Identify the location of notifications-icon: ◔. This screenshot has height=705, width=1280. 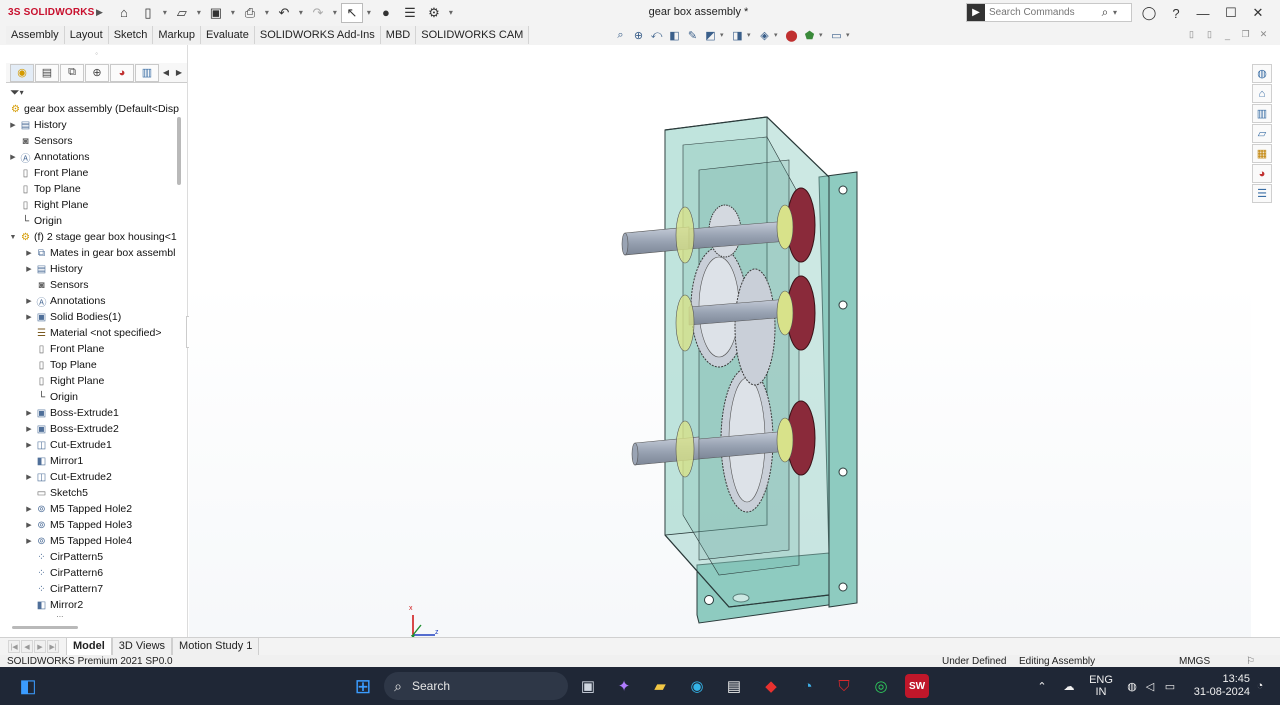
(1260, 686).